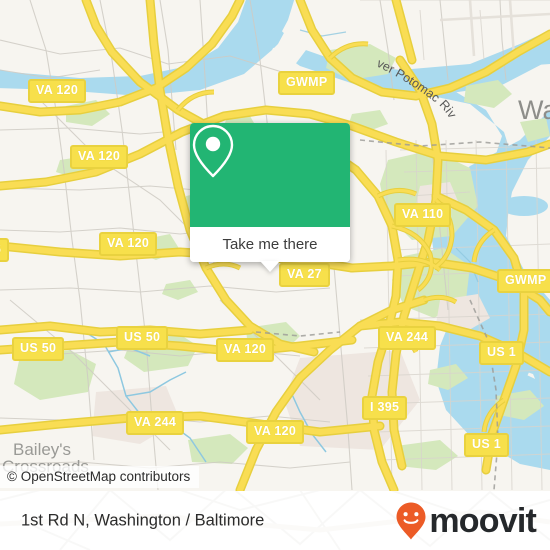 This screenshot has height=550, width=550. What do you see at coordinates (407, 338) in the screenshot?
I see `road-shield-va244-b: VA 244` at bounding box center [407, 338].